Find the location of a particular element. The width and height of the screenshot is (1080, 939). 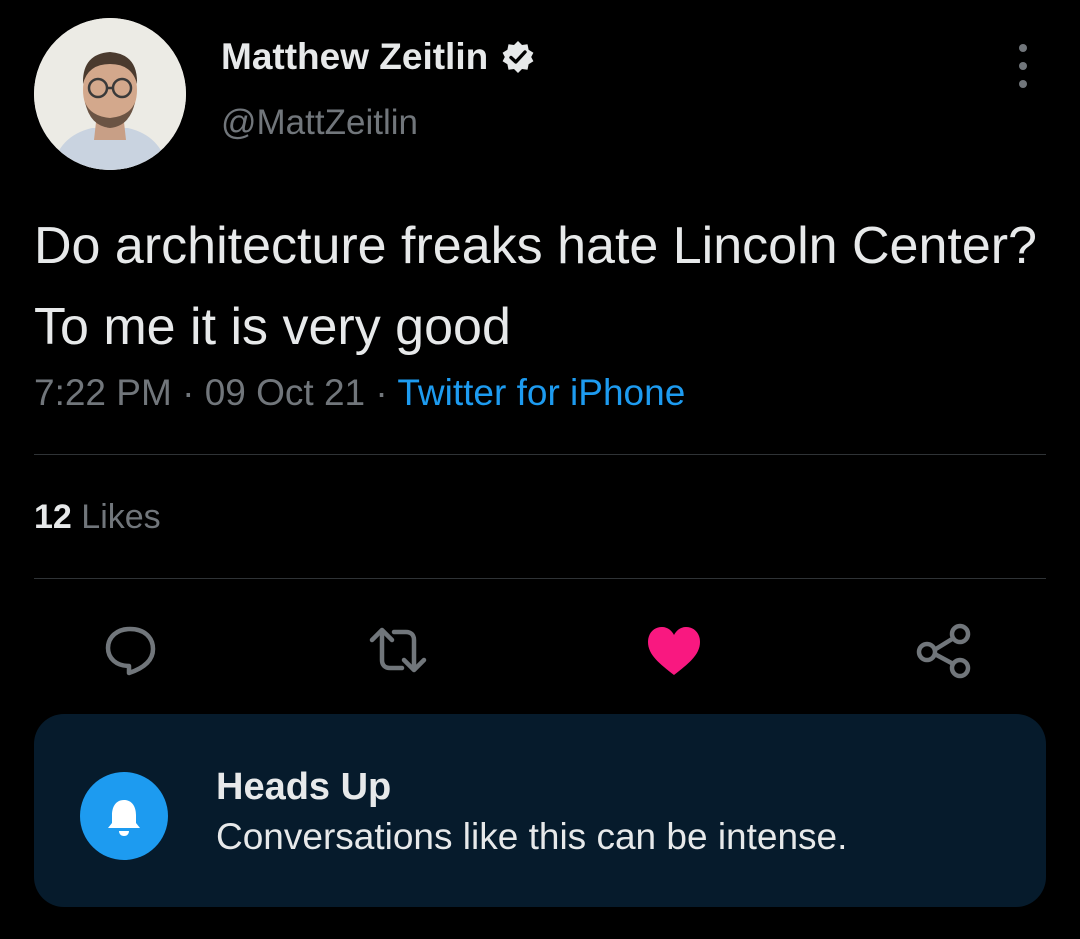

author-handle: @MattZeitlin is located at coordinates (319, 123).